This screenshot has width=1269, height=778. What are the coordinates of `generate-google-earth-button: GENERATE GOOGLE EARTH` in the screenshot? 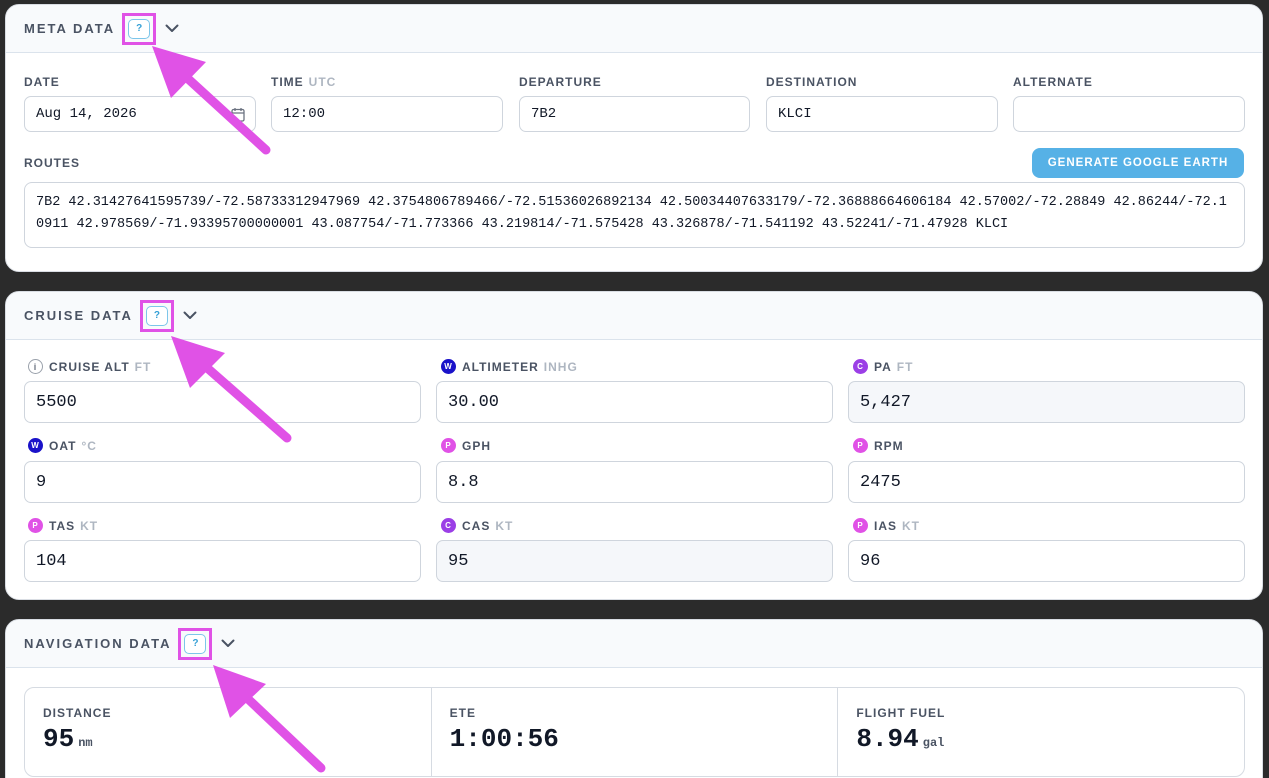 It's located at (1138, 163).